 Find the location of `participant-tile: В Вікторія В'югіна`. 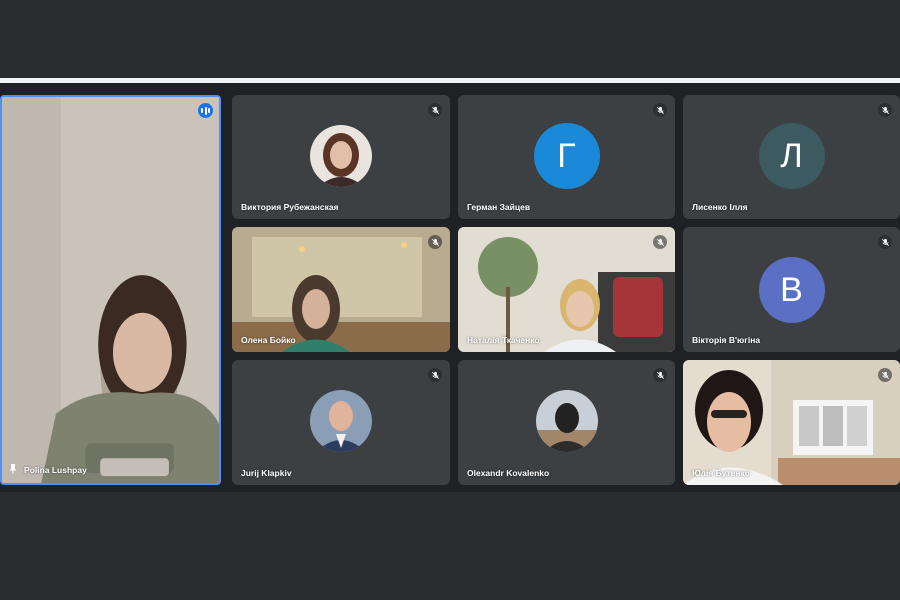

participant-tile: В Вікторія В'югіна is located at coordinates (791, 289).